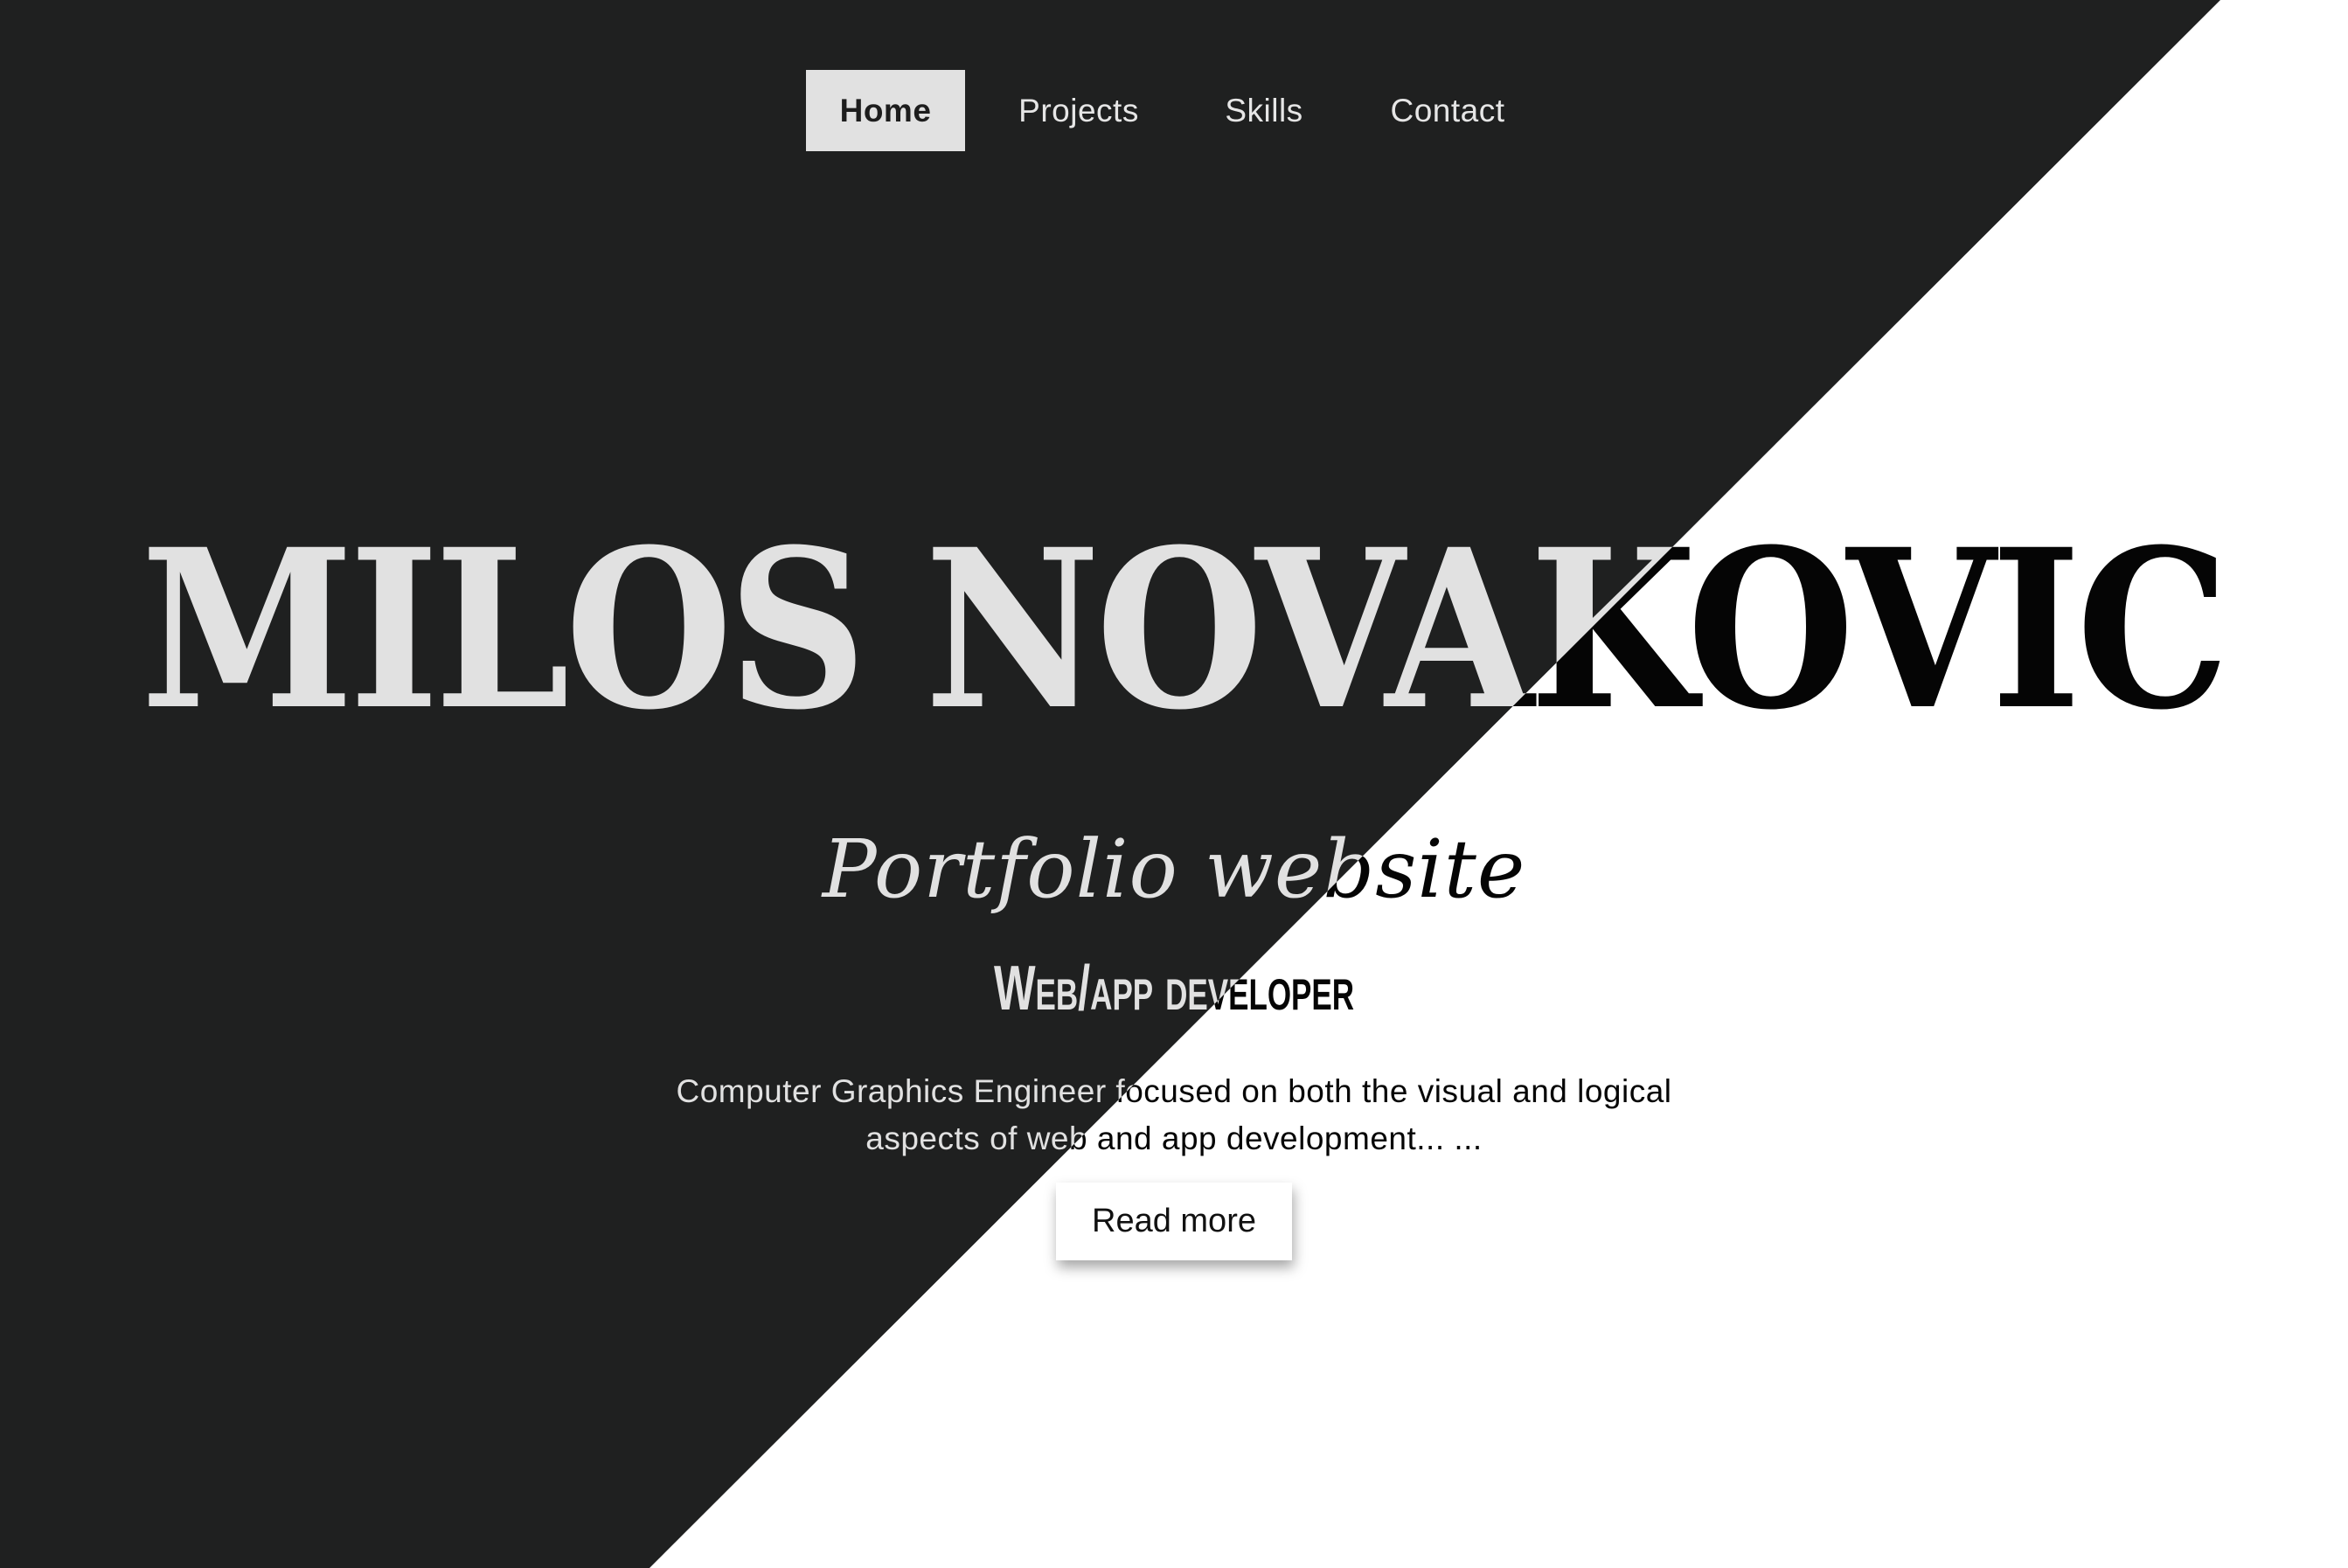 The height and width of the screenshot is (1568, 2348). What do you see at coordinates (1079, 111) in the screenshot?
I see `nav-item-projects: Projects` at bounding box center [1079, 111].